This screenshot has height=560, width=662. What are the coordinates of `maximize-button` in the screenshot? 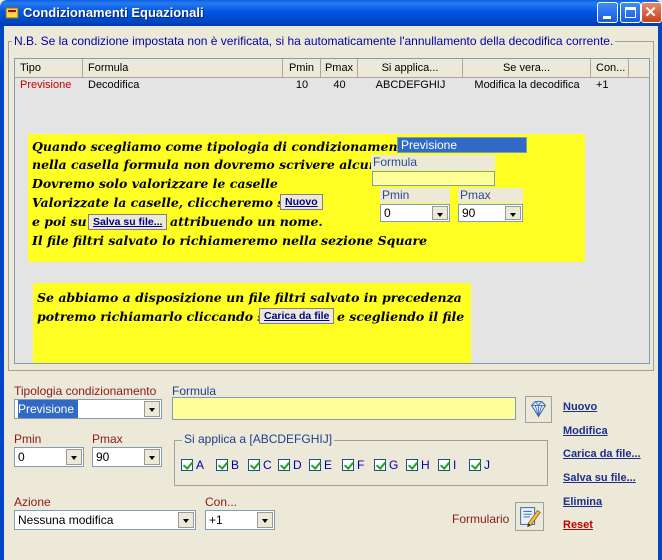 It's located at (630, 12).